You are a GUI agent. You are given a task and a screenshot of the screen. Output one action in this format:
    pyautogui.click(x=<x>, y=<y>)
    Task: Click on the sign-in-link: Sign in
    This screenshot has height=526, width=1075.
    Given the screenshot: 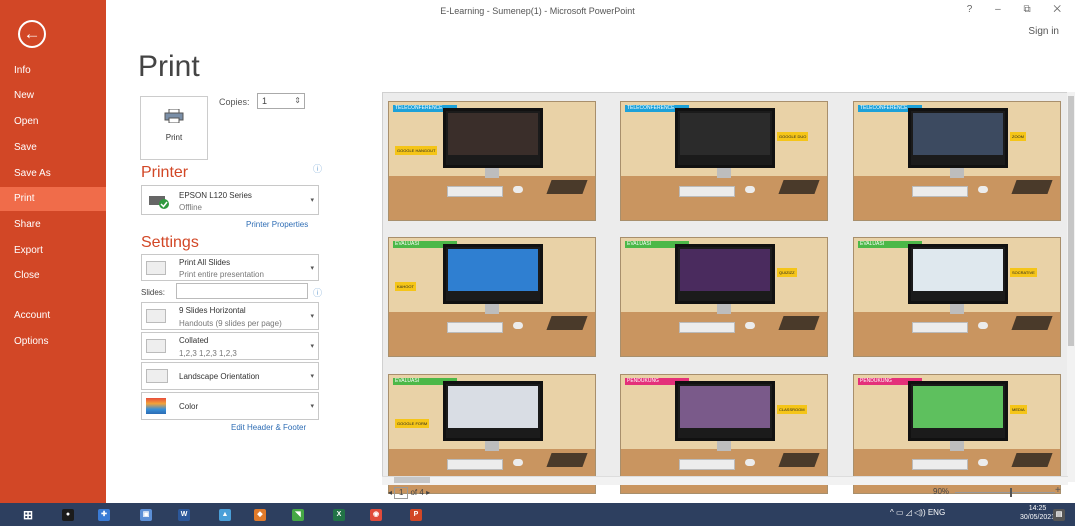 What is the action you would take?
    pyautogui.click(x=1043, y=31)
    